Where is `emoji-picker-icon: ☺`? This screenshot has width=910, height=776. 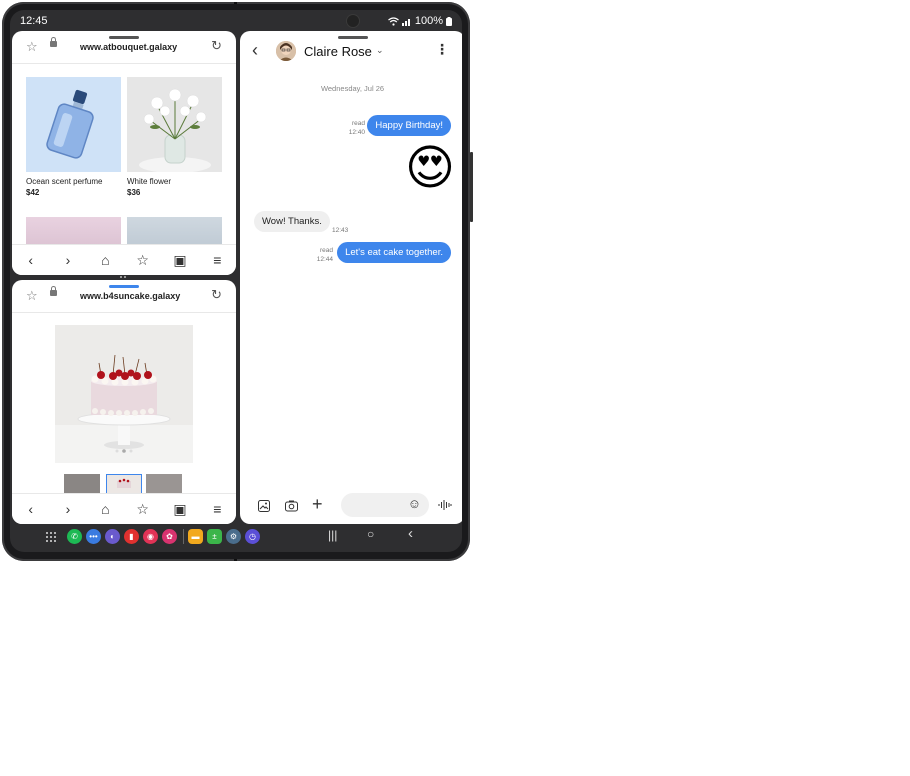
emoji-picker-icon: ☺ is located at coordinates (414, 504).